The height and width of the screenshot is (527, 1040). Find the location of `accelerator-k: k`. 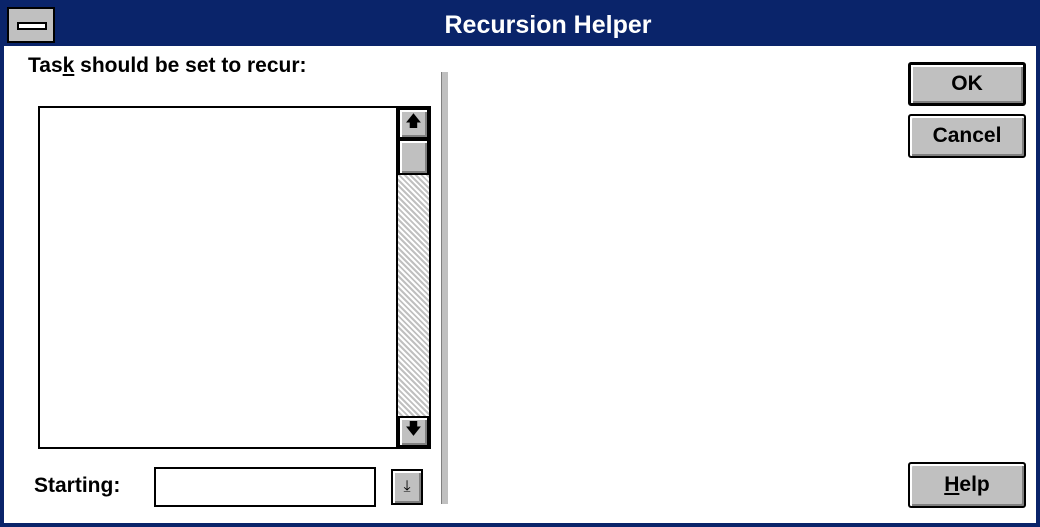

accelerator-k: k is located at coordinates (68, 65).